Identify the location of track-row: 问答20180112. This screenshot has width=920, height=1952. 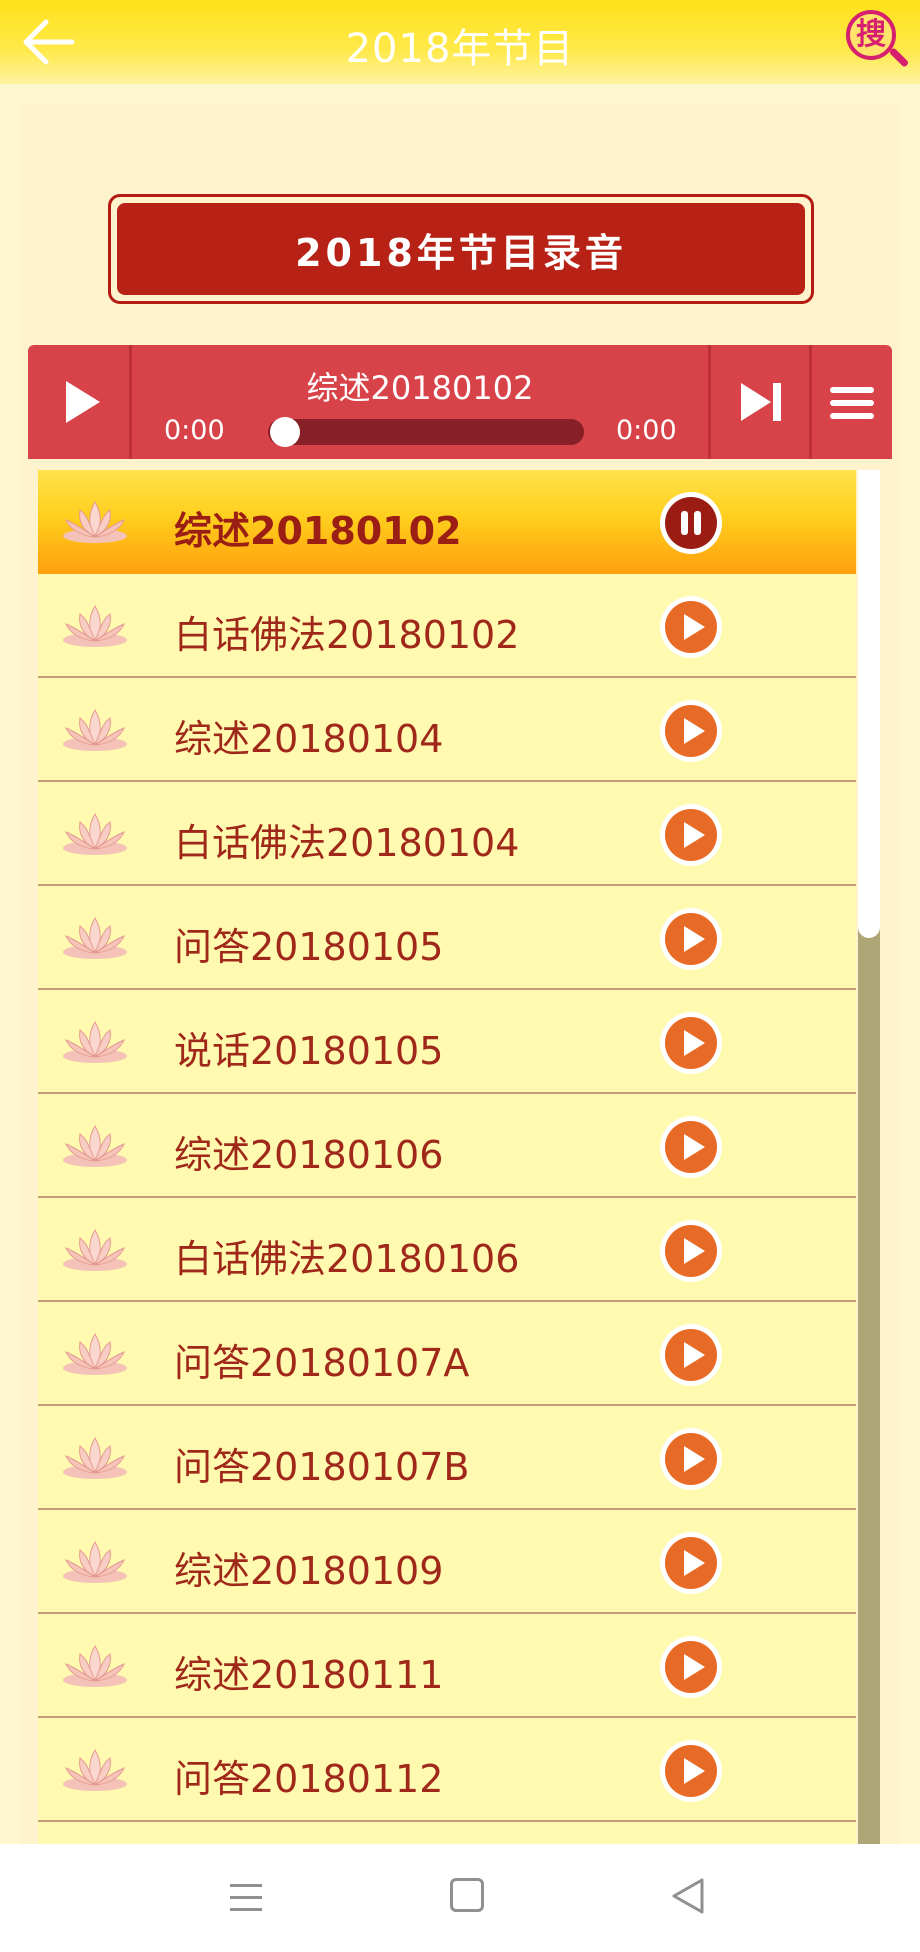
(447, 1770).